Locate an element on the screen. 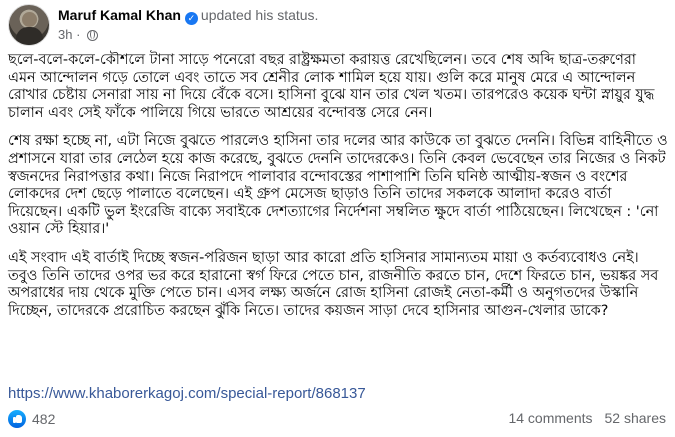  author-line: Maruf Kamal Khan ✓ updated his status. is located at coordinates (188, 16).